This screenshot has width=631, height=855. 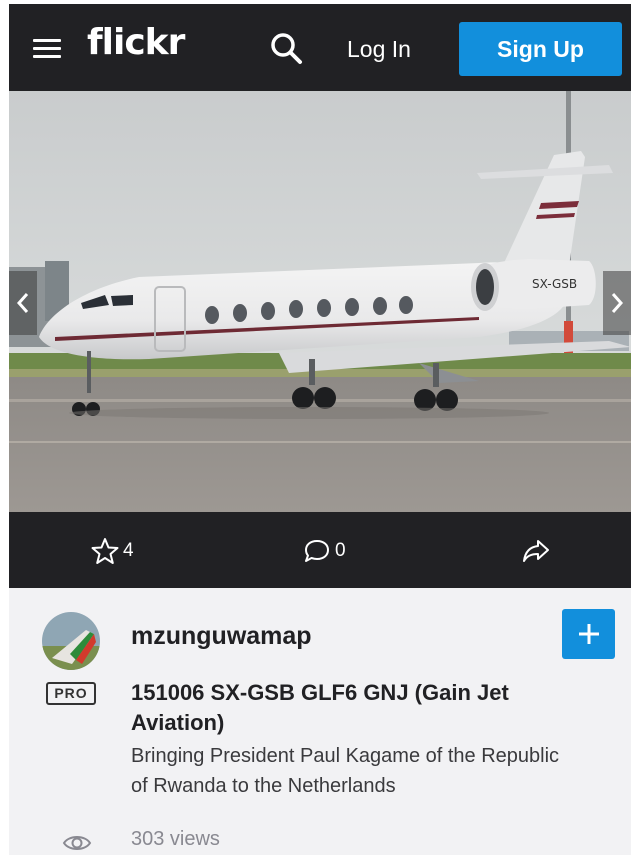 What do you see at coordinates (71, 641) in the screenshot?
I see `avatar` at bounding box center [71, 641].